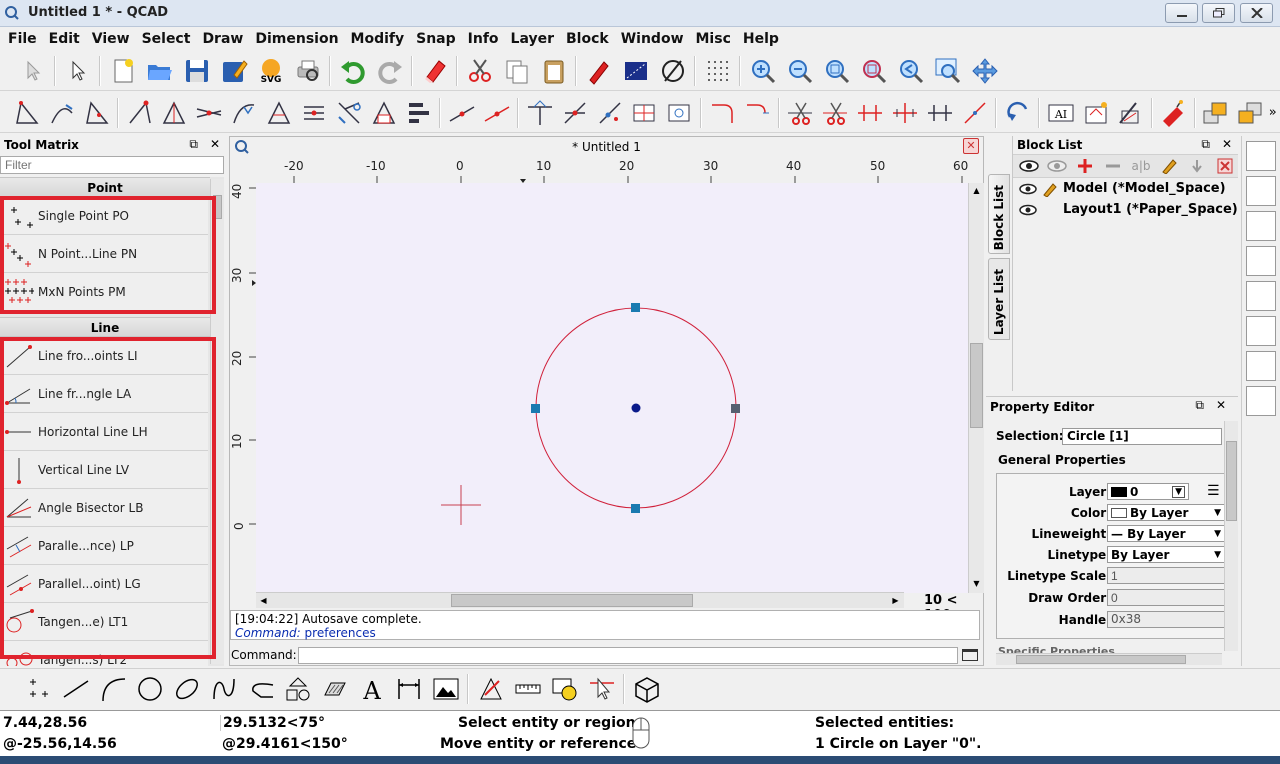 The width and height of the screenshot is (1280, 764). What do you see at coordinates (895, 600) in the screenshot?
I see `scroll-right-icon: ▶` at bounding box center [895, 600].